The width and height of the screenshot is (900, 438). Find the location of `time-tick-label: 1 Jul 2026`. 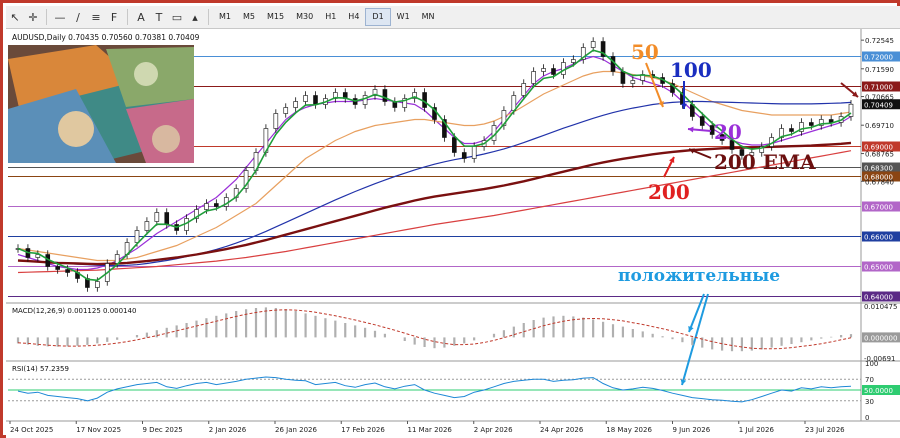

time-tick-label: 1 Jul 2026 is located at coordinates (757, 430).